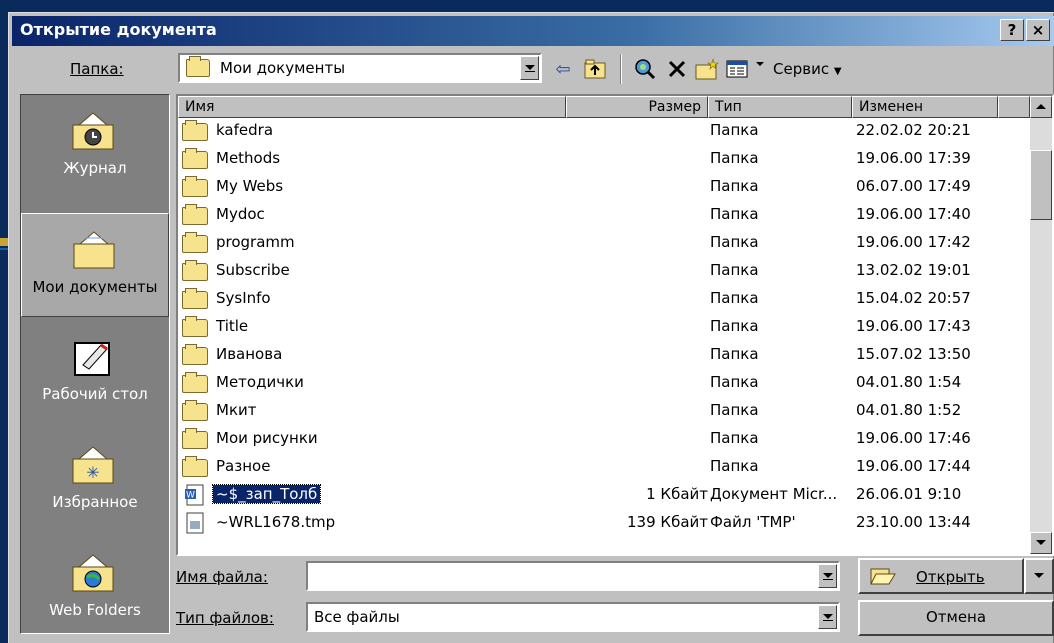  I want to click on file-modified-cell: 04.01.80 1:54, so click(909, 382).